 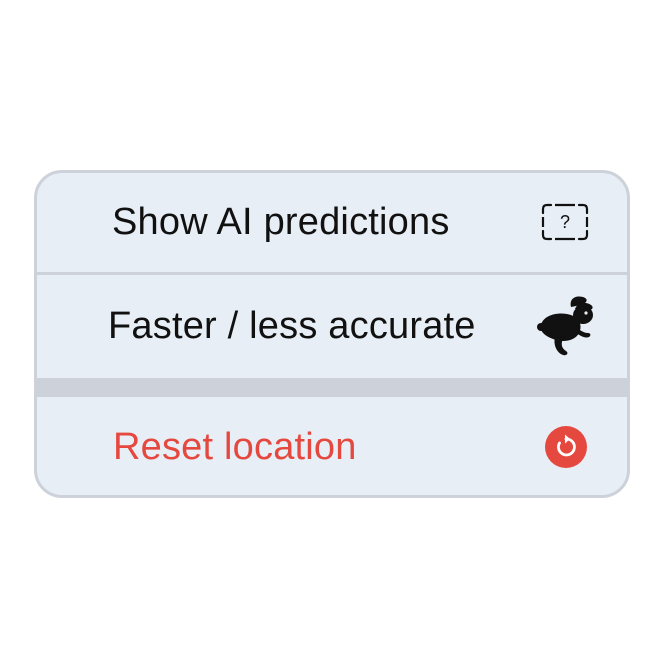 What do you see at coordinates (566, 326) in the screenshot?
I see `rabbit-icon` at bounding box center [566, 326].